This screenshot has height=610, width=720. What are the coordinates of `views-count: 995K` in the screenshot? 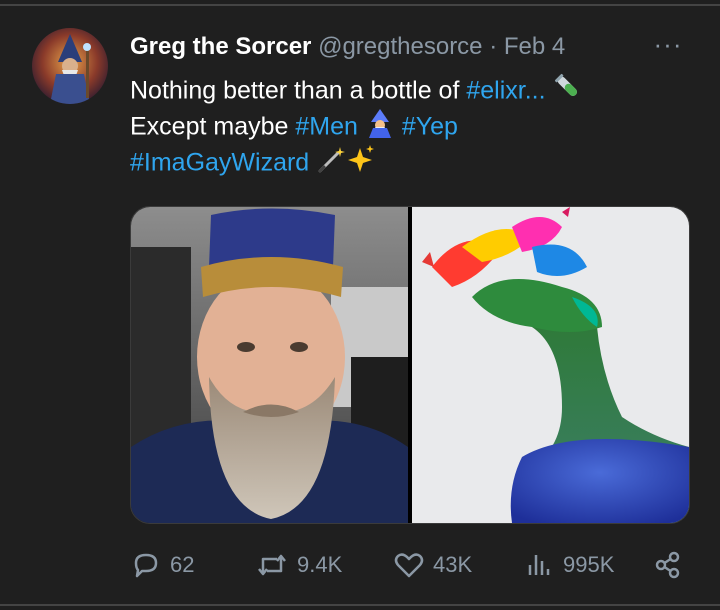 It's located at (589, 564).